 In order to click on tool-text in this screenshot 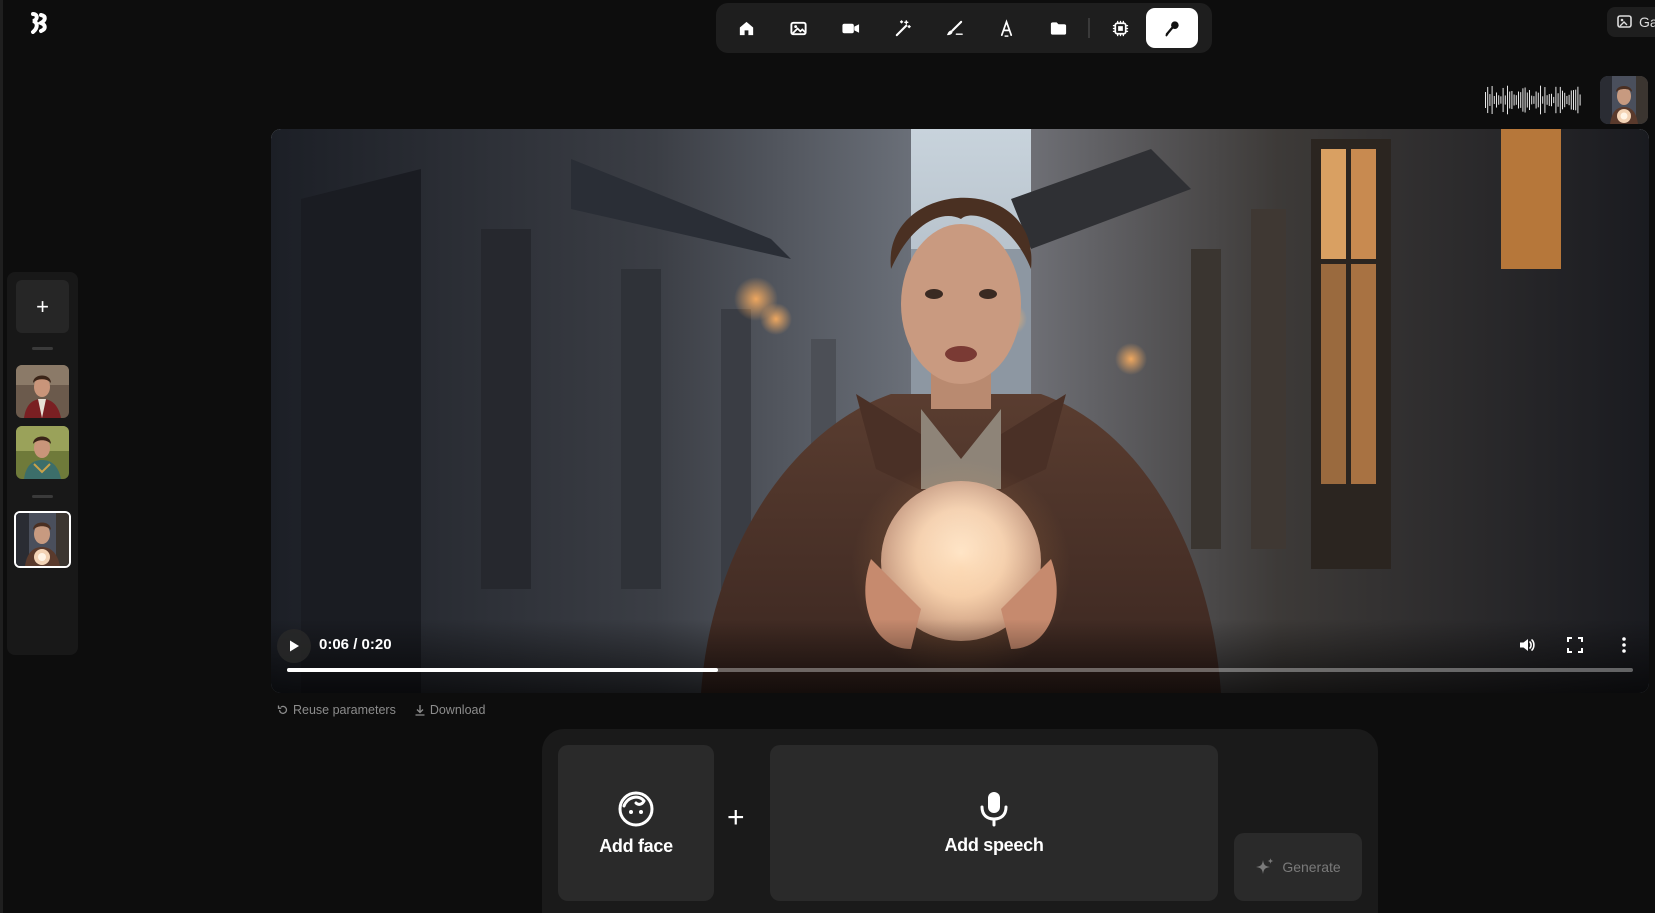, I will do `click(1006, 28)`.